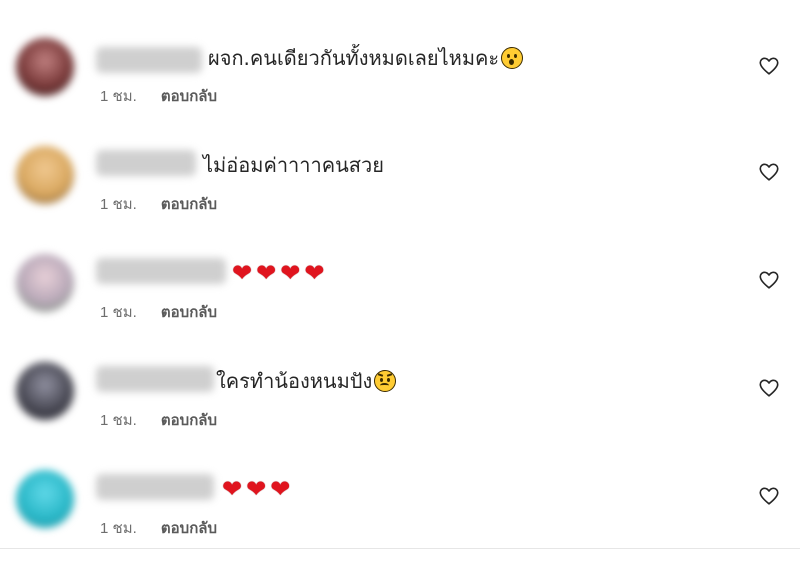 The height and width of the screenshot is (563, 800). Describe the element at coordinates (400, 548) in the screenshot. I see `divider` at that location.